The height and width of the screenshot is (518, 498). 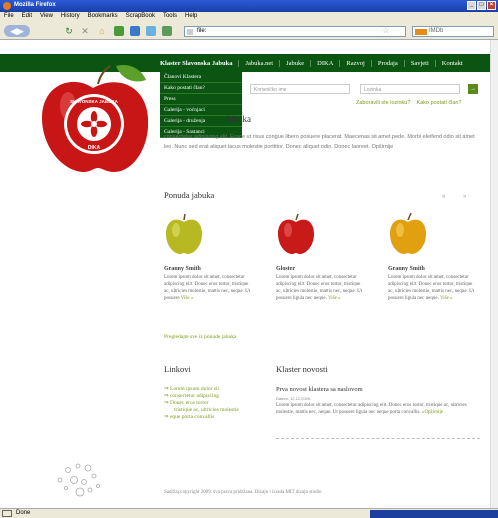 What do you see at coordinates (177, 369) in the screenshot?
I see `links-title: Linkovi` at bounding box center [177, 369].